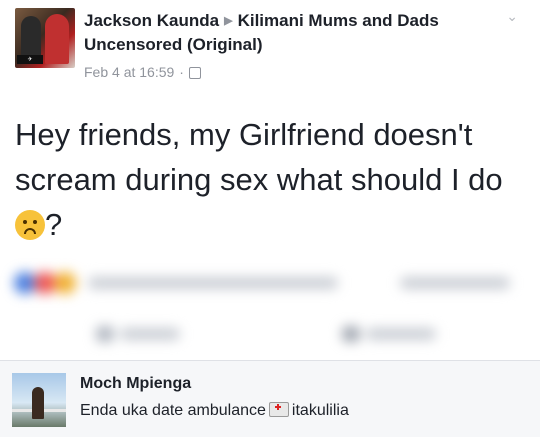  I want to click on post-meta: Feb 4 at 16:59 ·, so click(142, 72).